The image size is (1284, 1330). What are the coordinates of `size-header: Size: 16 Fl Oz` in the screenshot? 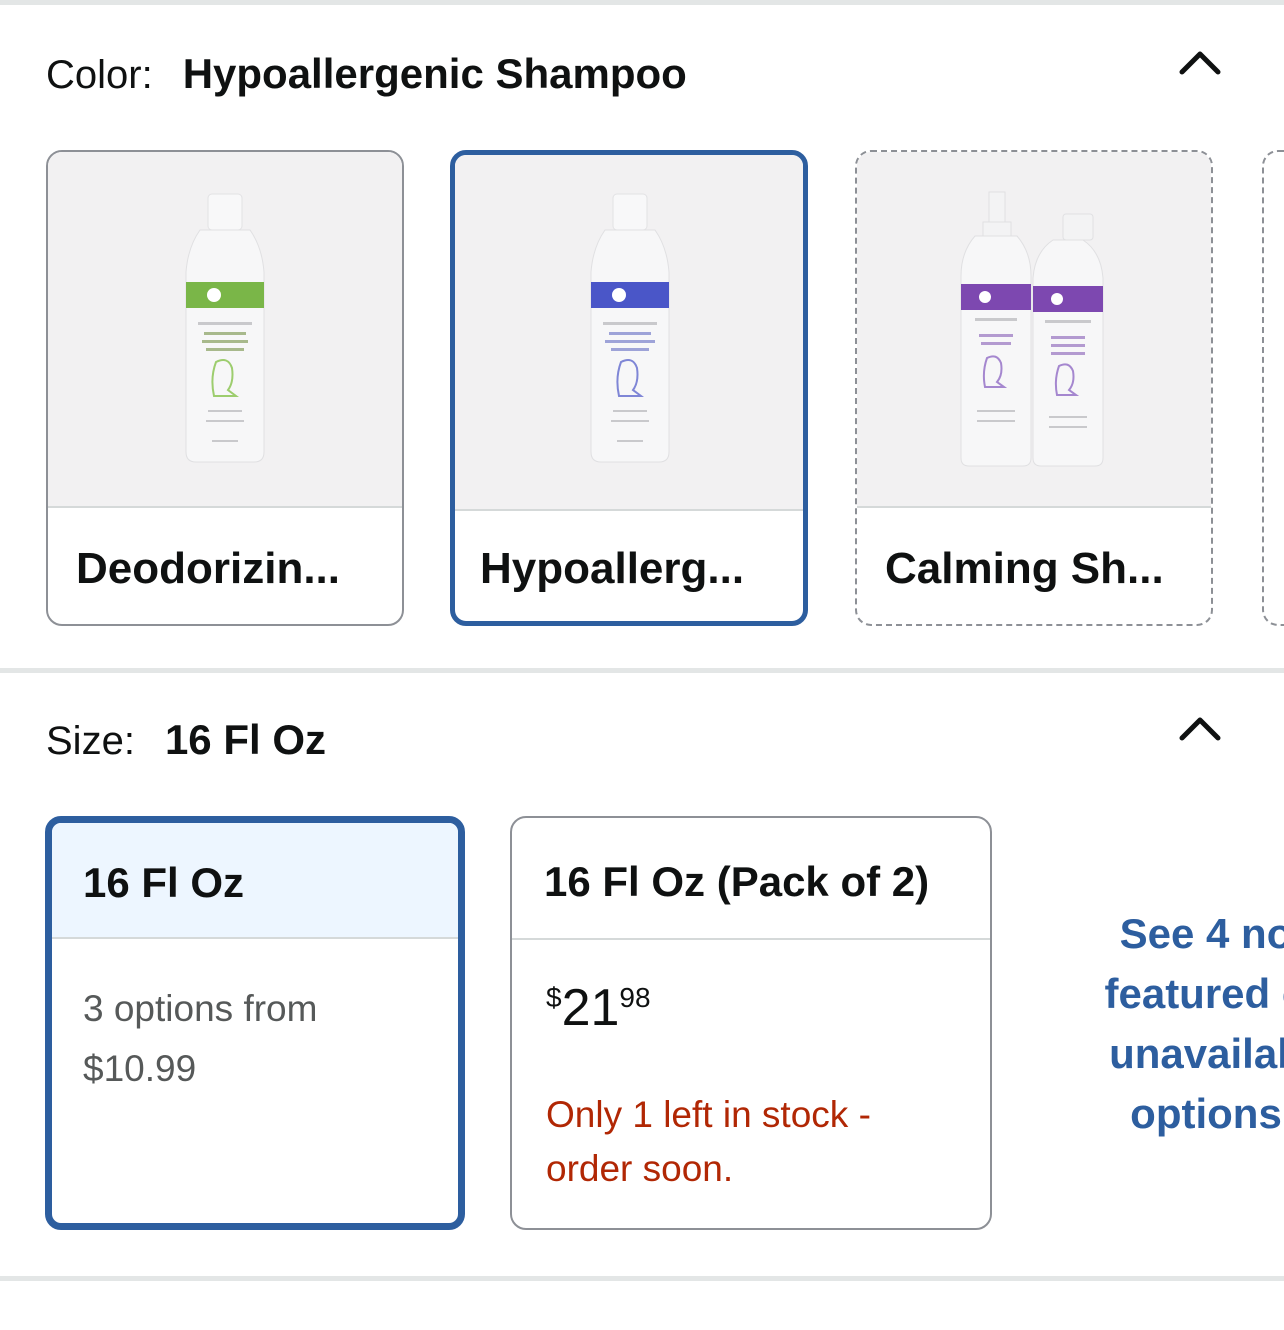 It's located at (186, 740).